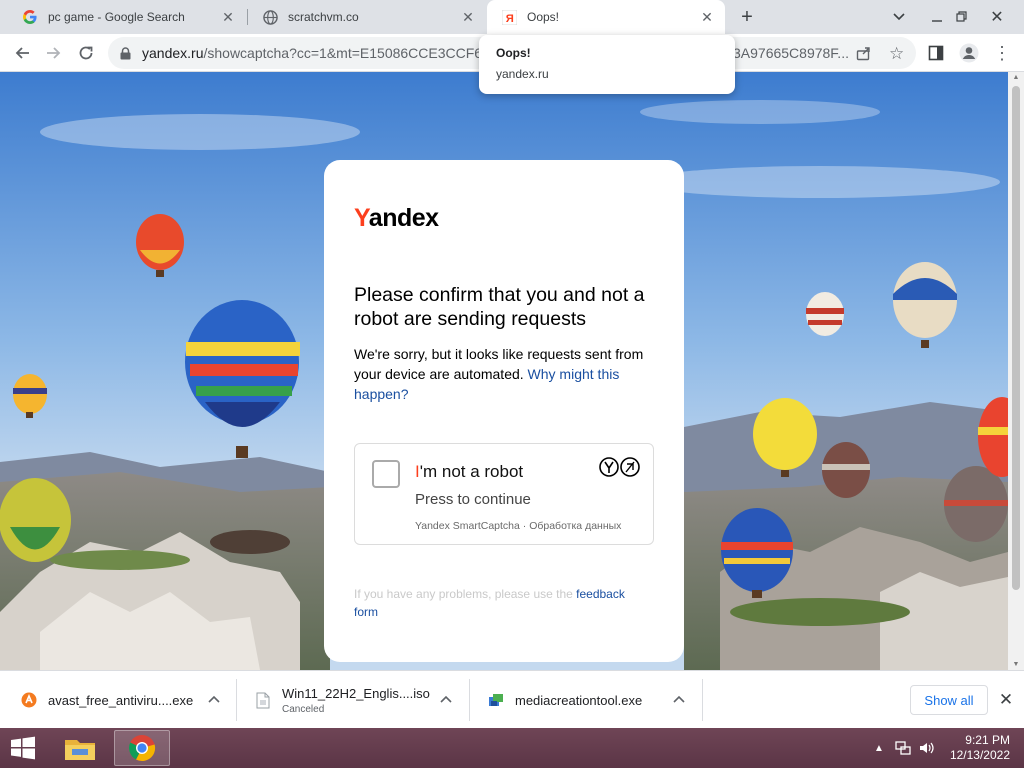  I want to click on tab-scratchvm: scratchvm.co ✕, so click(367, 17).